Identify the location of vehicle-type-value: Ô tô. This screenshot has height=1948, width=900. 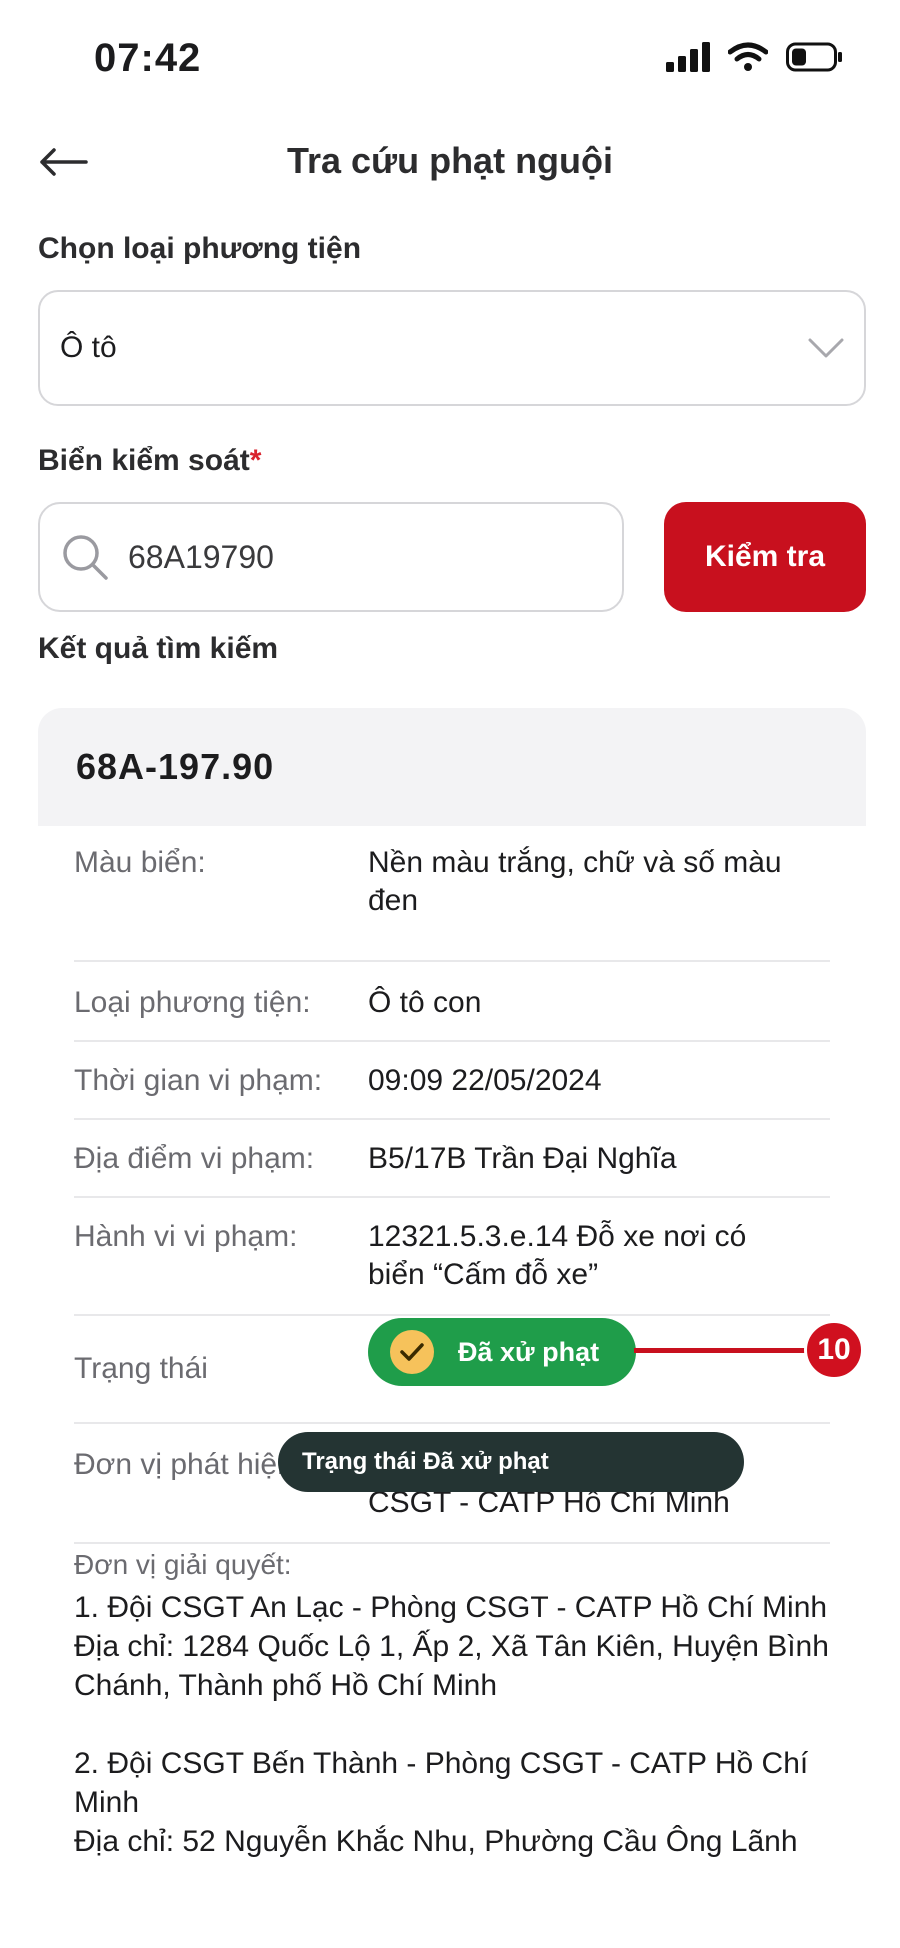
(88, 347).